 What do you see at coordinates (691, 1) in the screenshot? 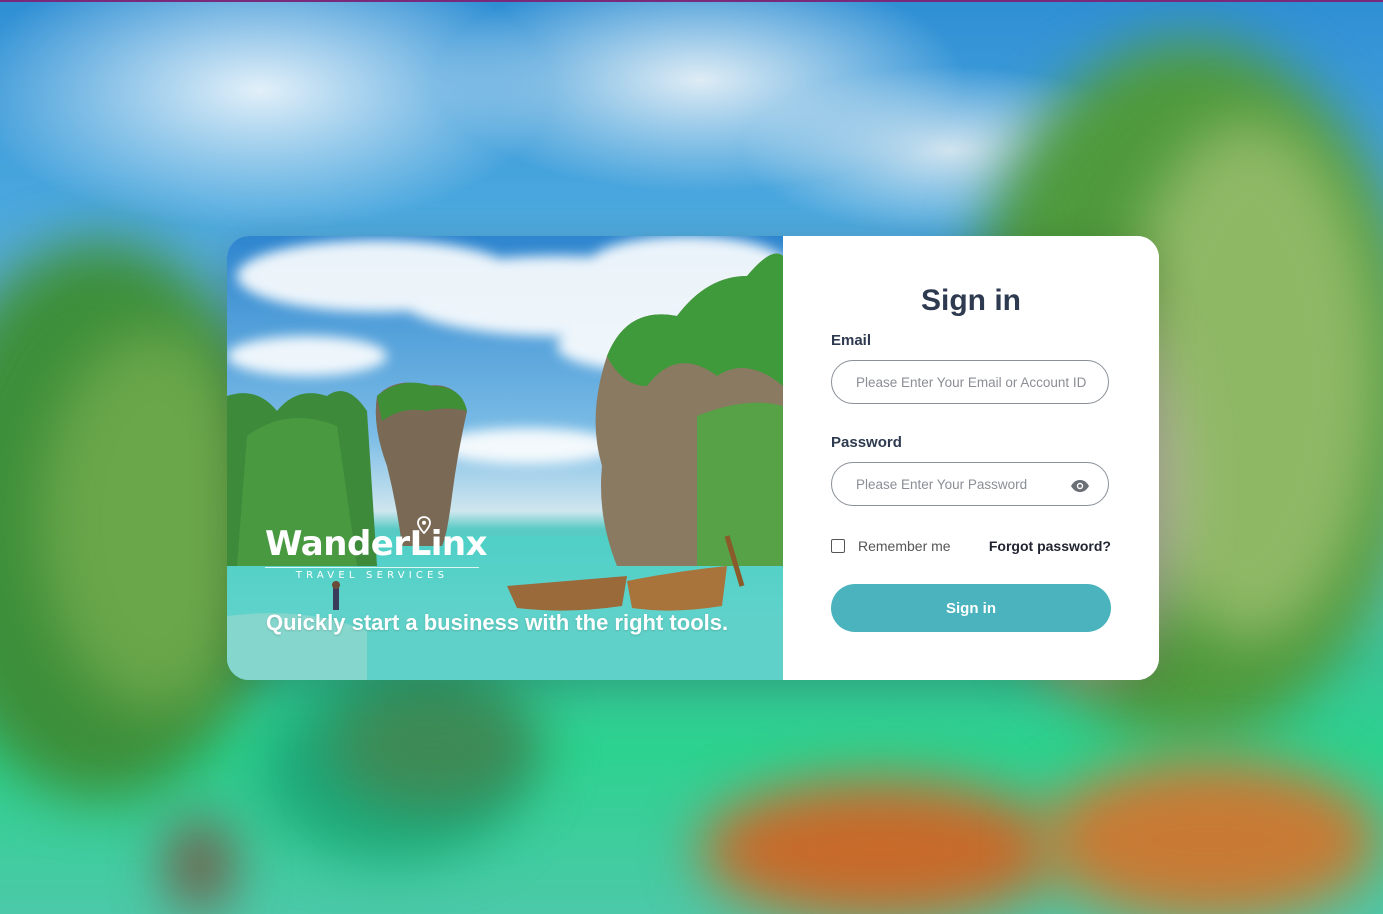
I see `top-accent-strip` at bounding box center [691, 1].